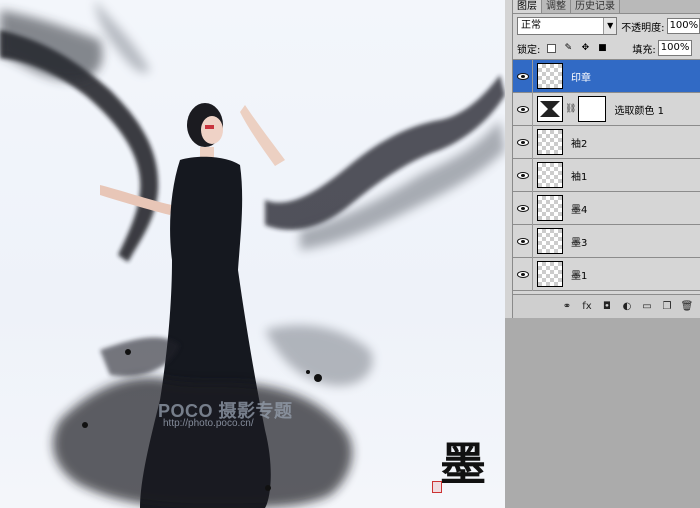 The image size is (700, 508). What do you see at coordinates (602, 413) in the screenshot?
I see `workspace-background` at bounding box center [602, 413].